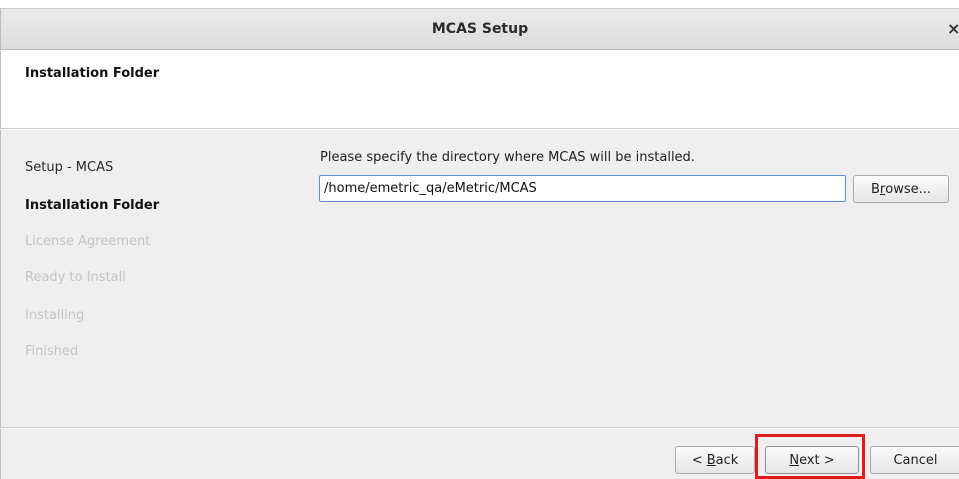 The image size is (959, 479). Describe the element at coordinates (875, 189) in the screenshot. I see `browse-label-prefix: B` at that location.